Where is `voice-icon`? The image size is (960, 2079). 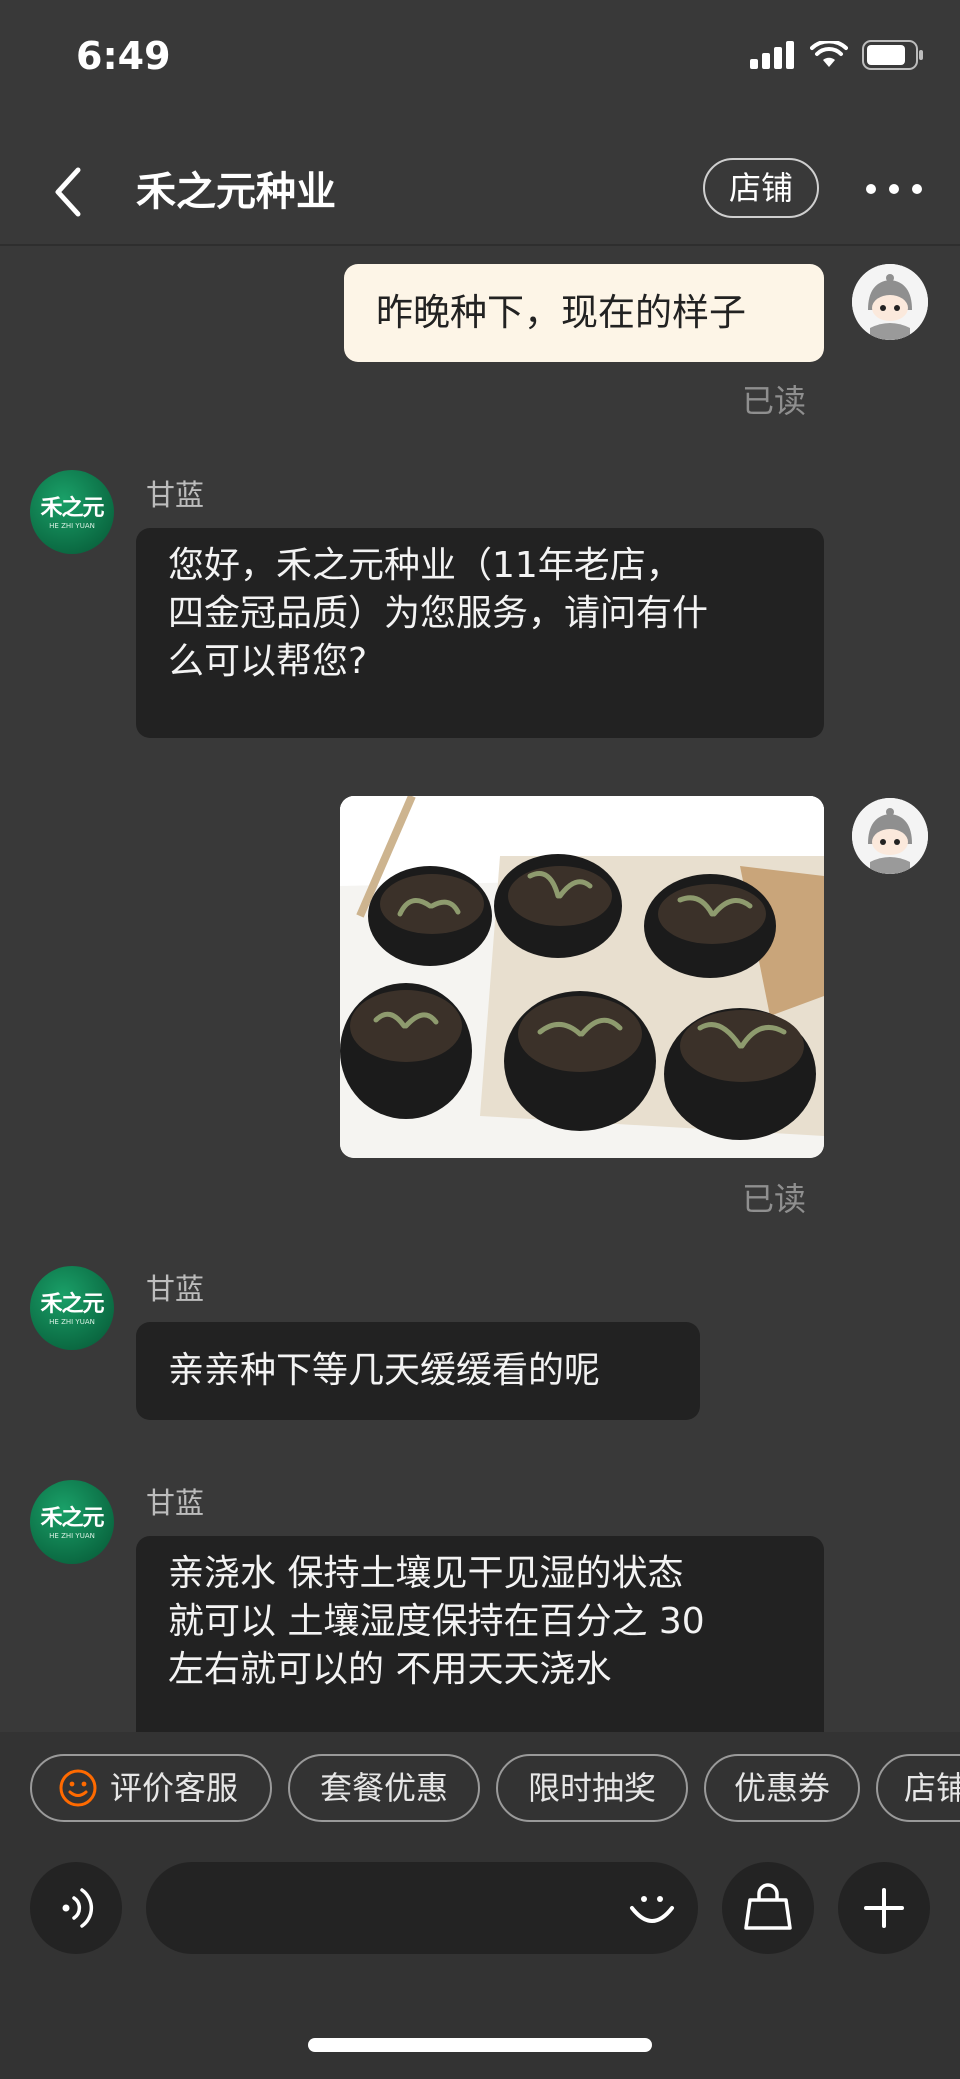 voice-icon is located at coordinates (78, 1908).